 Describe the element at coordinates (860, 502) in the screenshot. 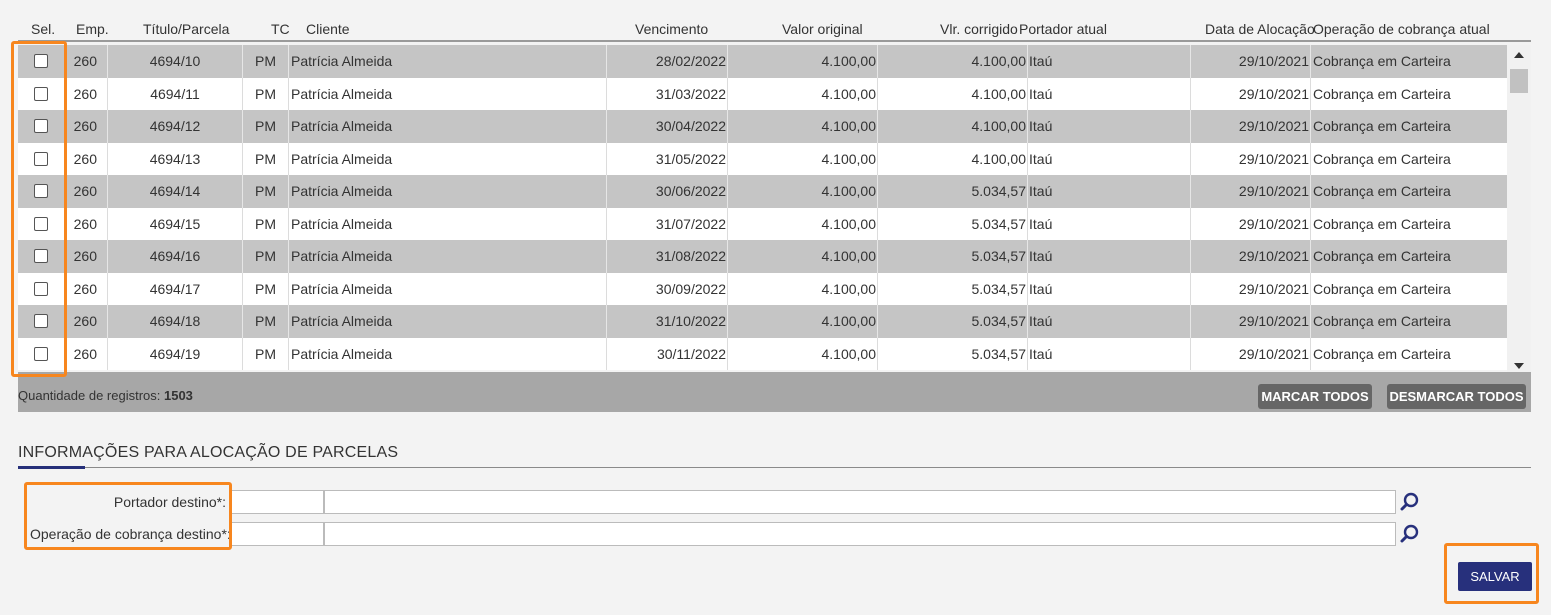

I see `portador-destino-desc-input` at that location.